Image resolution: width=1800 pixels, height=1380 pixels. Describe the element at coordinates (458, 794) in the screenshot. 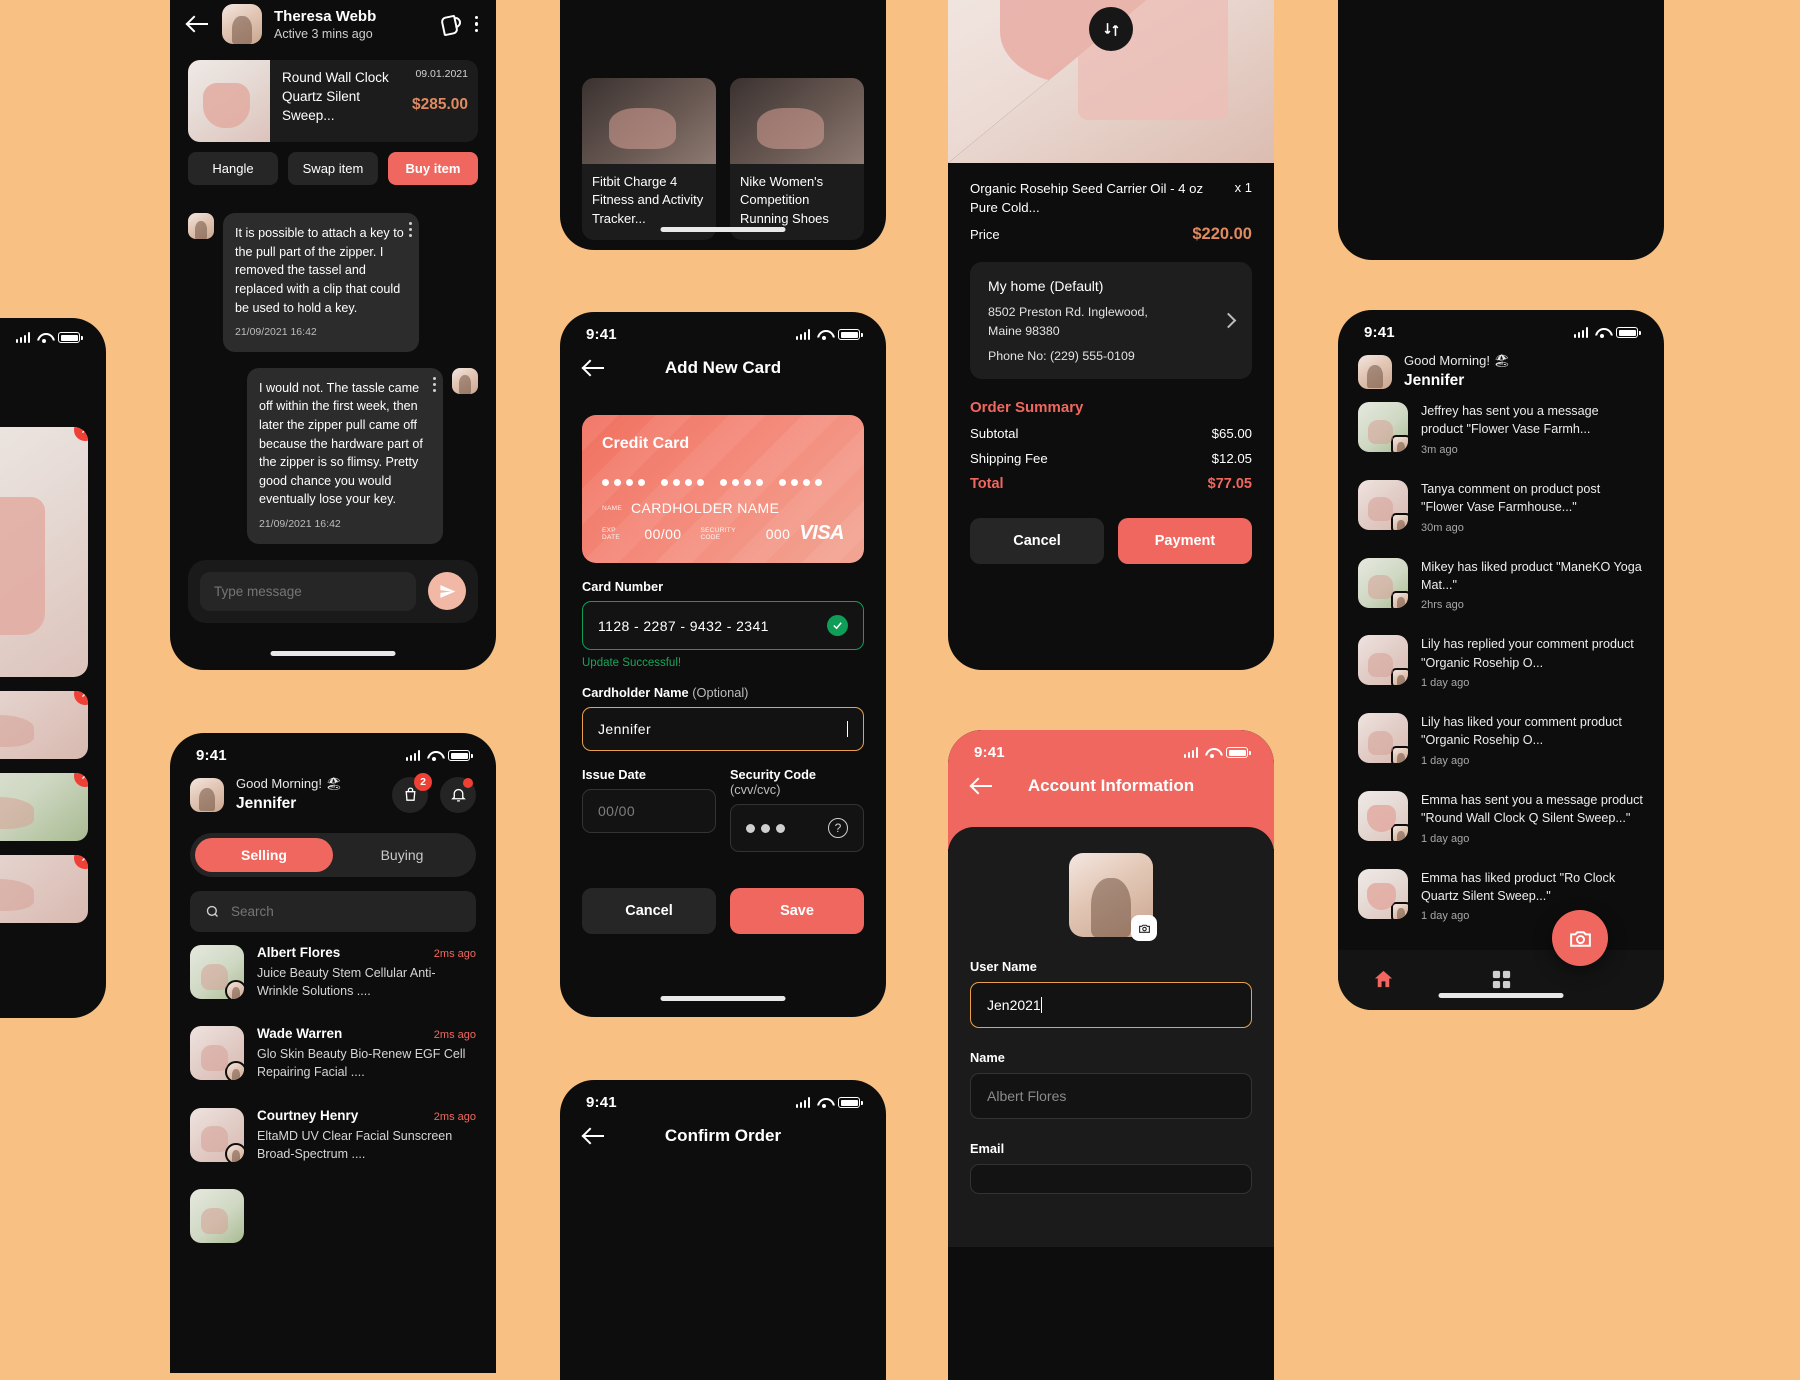

I see `notifications-button` at that location.